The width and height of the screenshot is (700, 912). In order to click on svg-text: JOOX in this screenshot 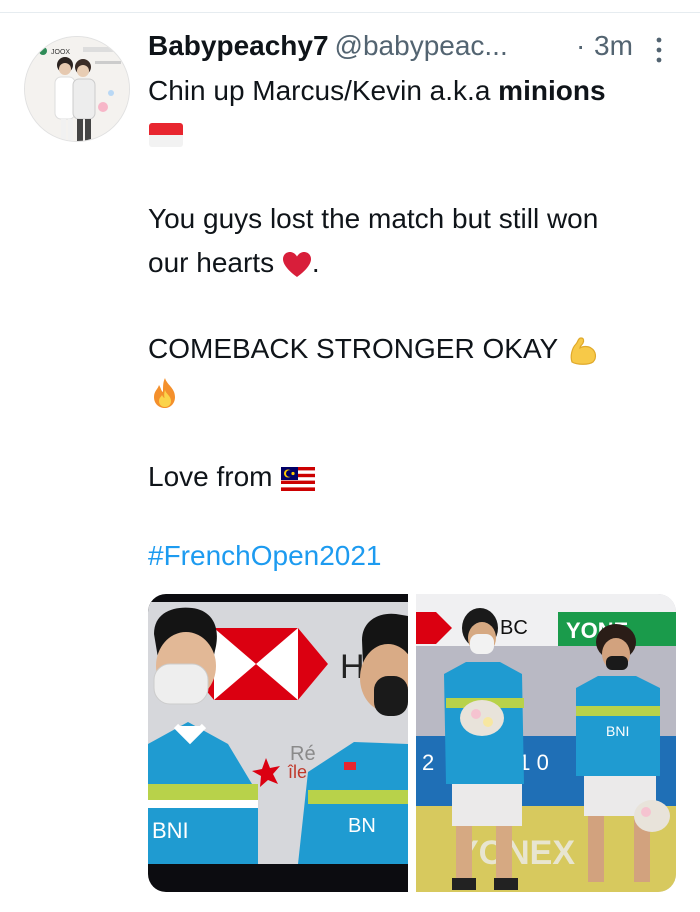, I will do `click(60, 52)`.